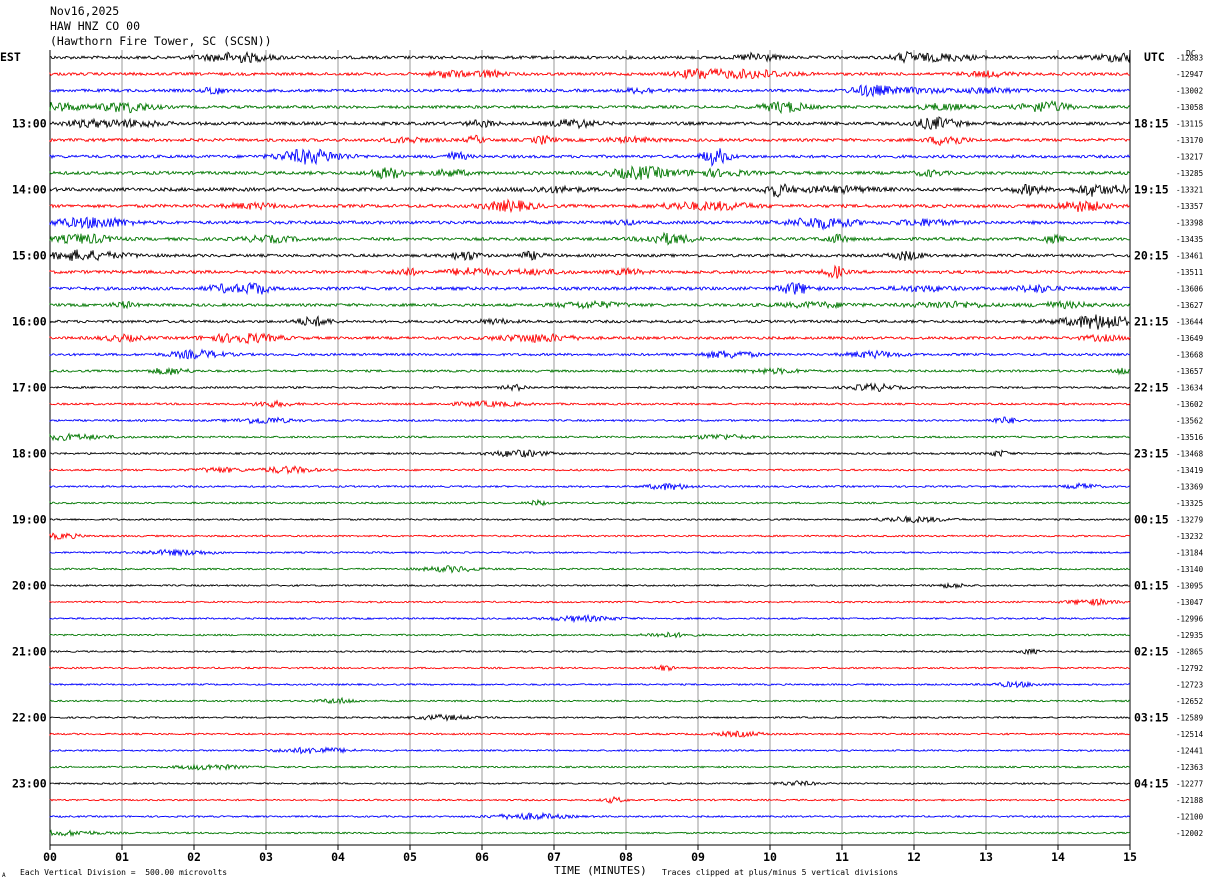  Describe the element at coordinates (338, 857) in the screenshot. I see `x-tick-label: 04` at that location.